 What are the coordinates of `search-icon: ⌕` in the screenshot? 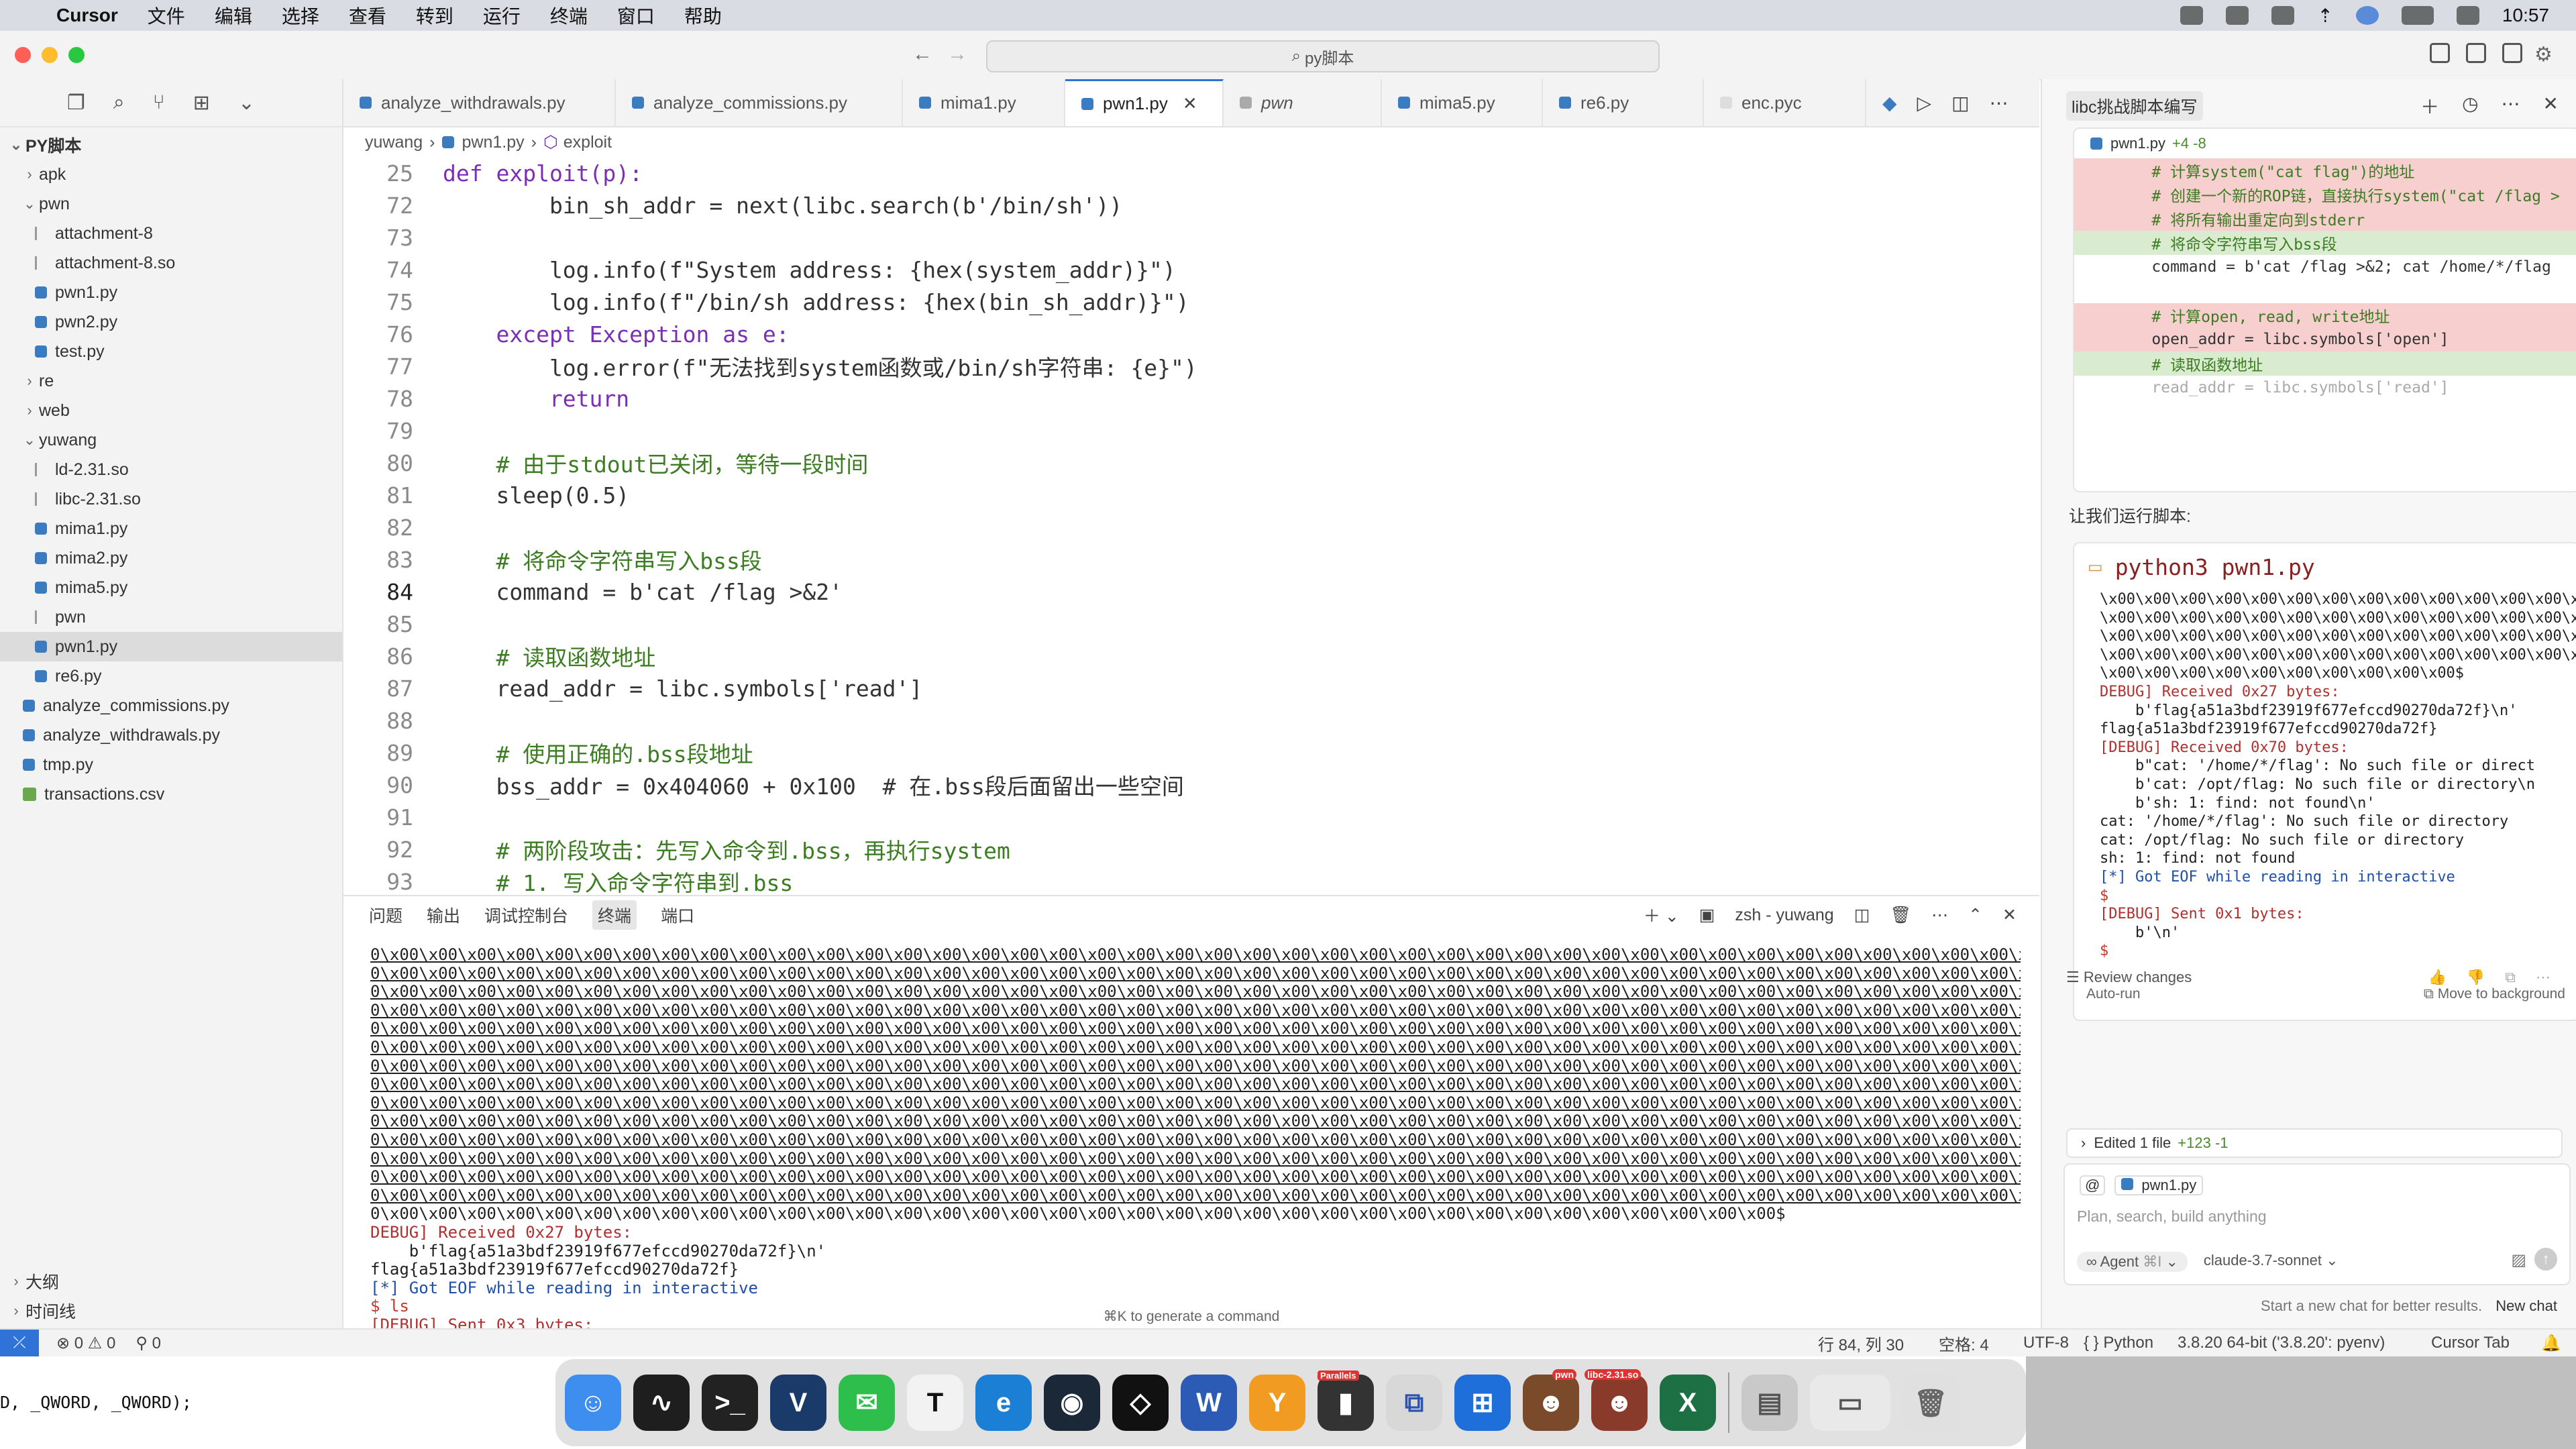 It's located at (119, 102).